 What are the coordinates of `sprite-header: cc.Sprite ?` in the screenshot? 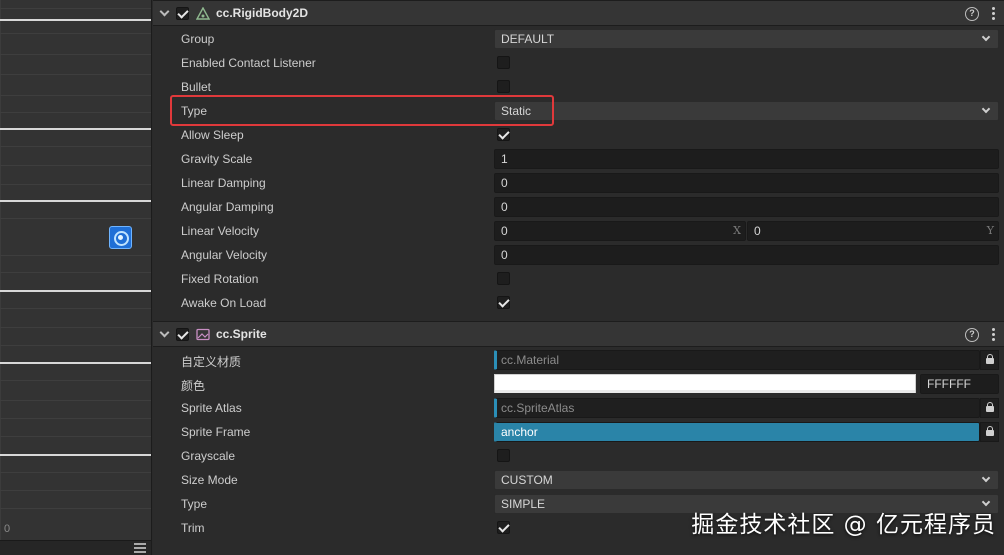 It's located at (578, 334).